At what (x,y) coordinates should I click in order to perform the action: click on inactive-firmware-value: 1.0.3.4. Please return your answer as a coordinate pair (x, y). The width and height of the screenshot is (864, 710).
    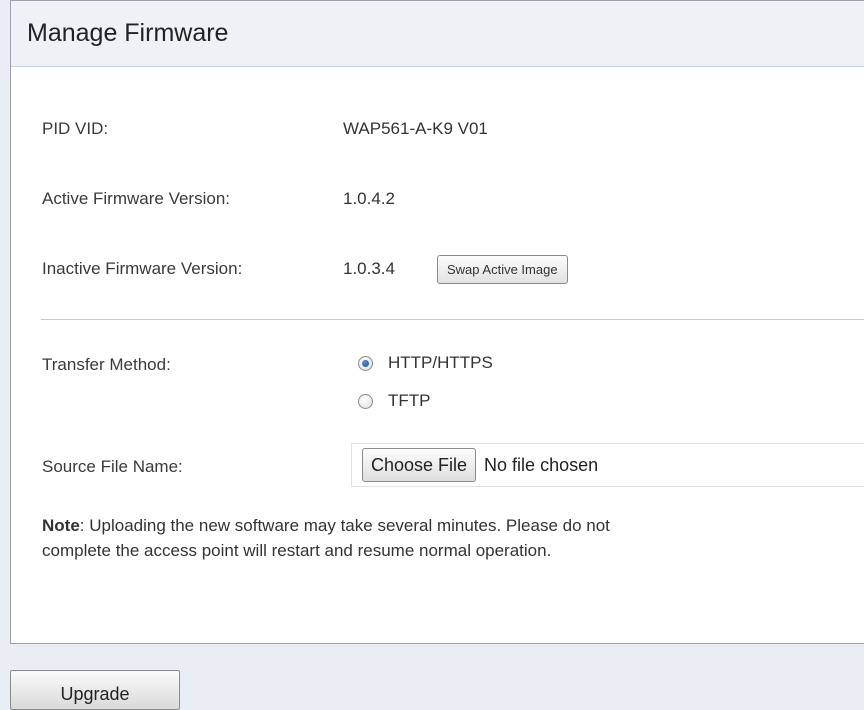
    Looking at the image, I should click on (369, 268).